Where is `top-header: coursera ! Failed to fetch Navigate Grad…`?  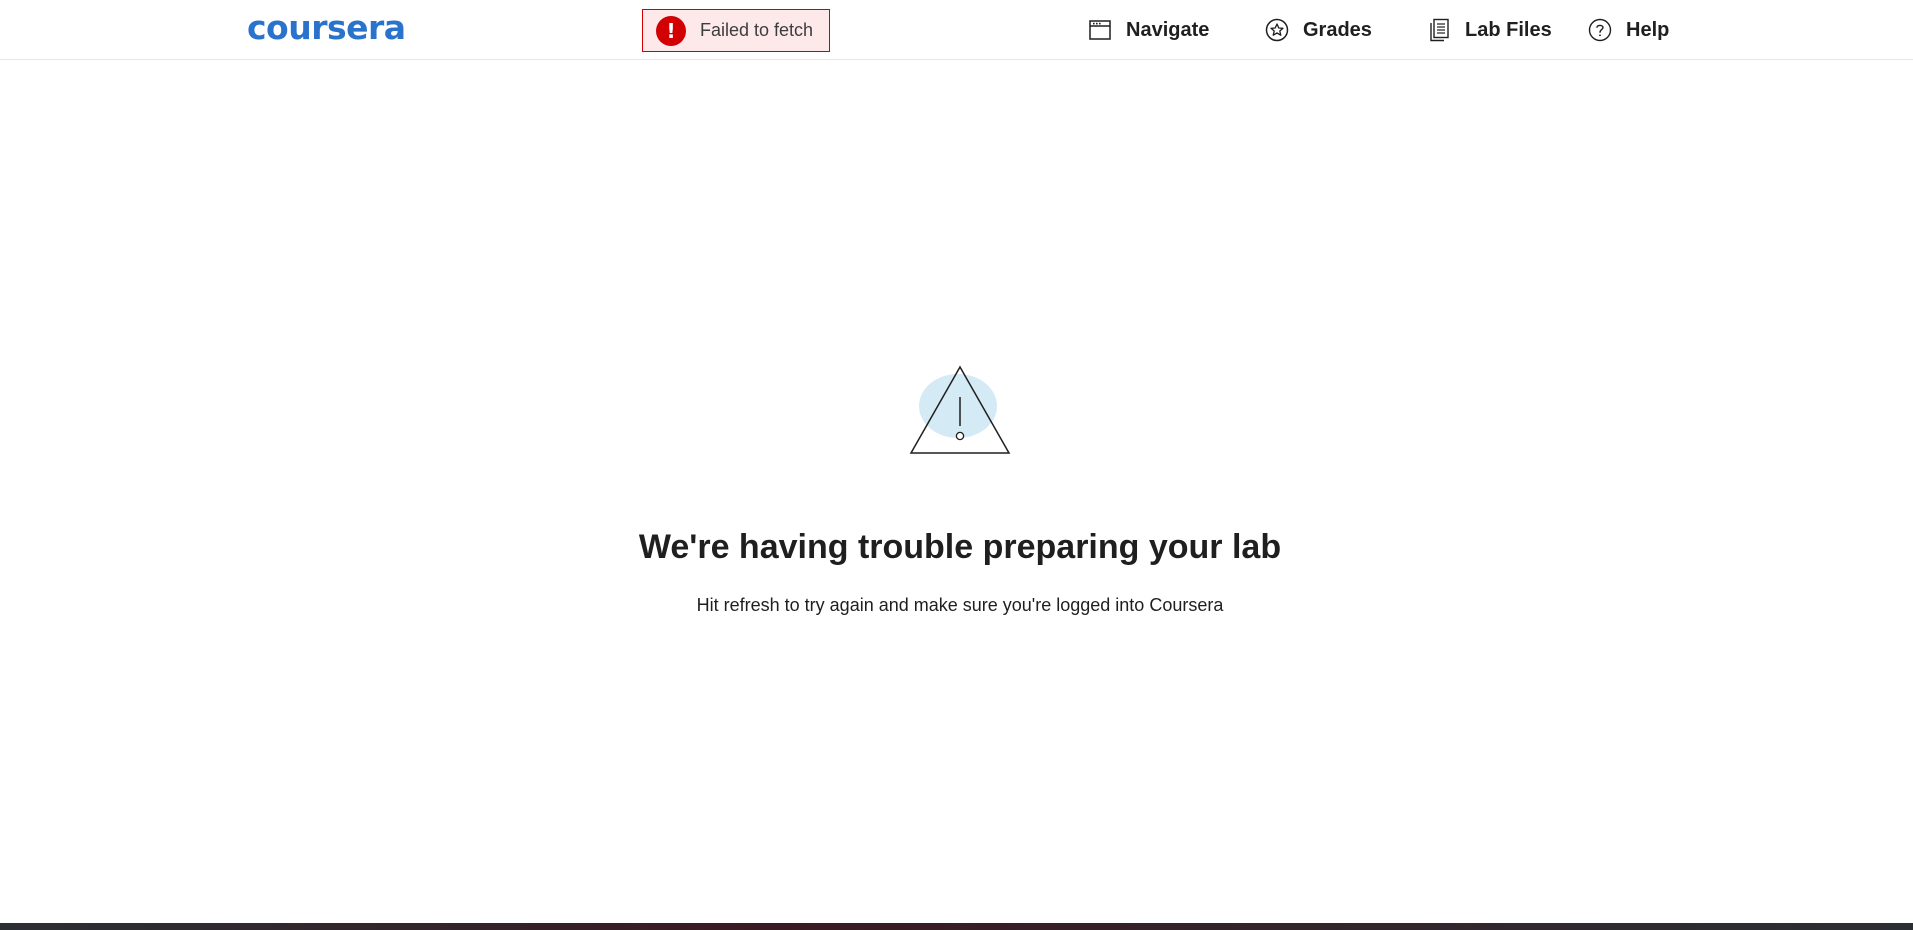 top-header: coursera ! Failed to fetch Navigate Grad… is located at coordinates (956, 30).